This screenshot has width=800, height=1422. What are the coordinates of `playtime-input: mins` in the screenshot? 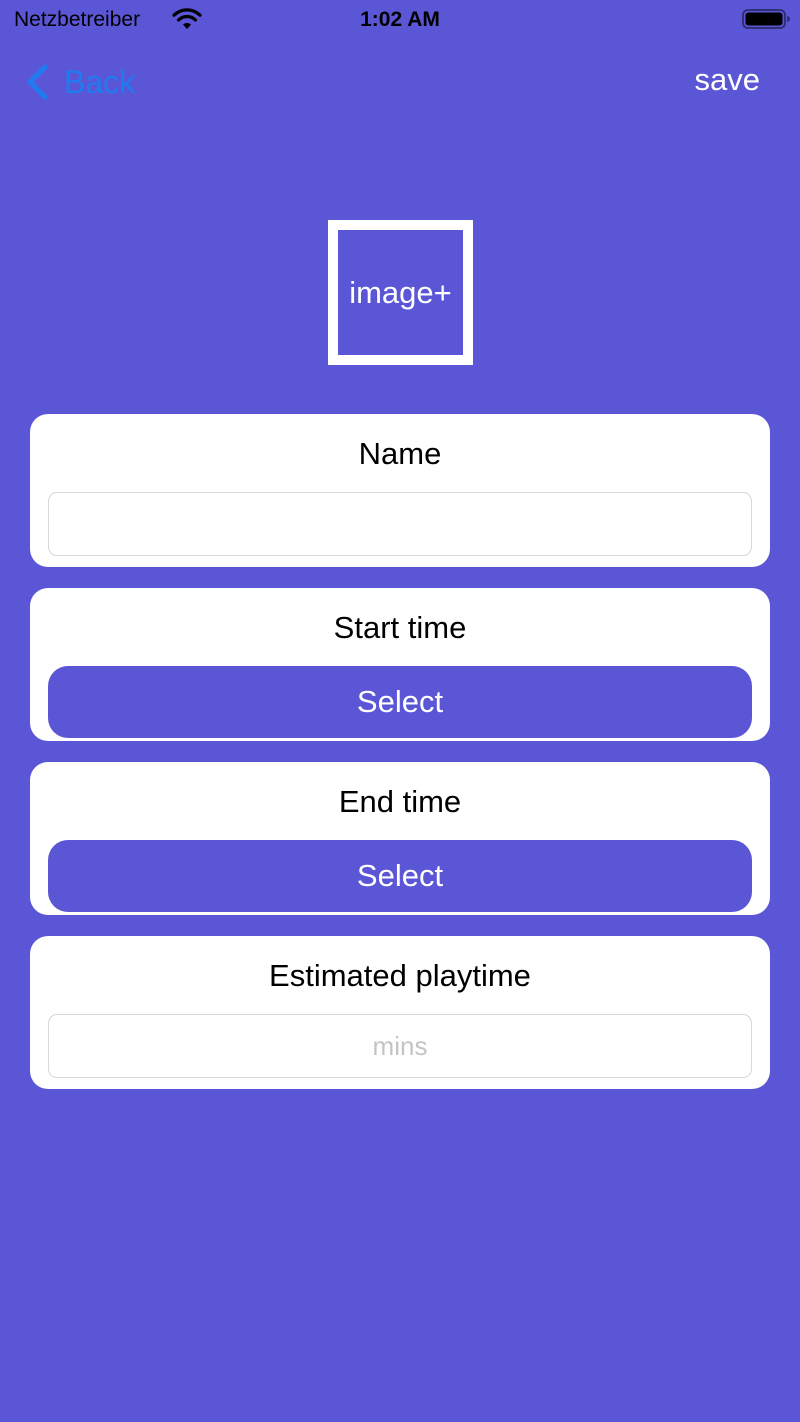 It's located at (400, 1046).